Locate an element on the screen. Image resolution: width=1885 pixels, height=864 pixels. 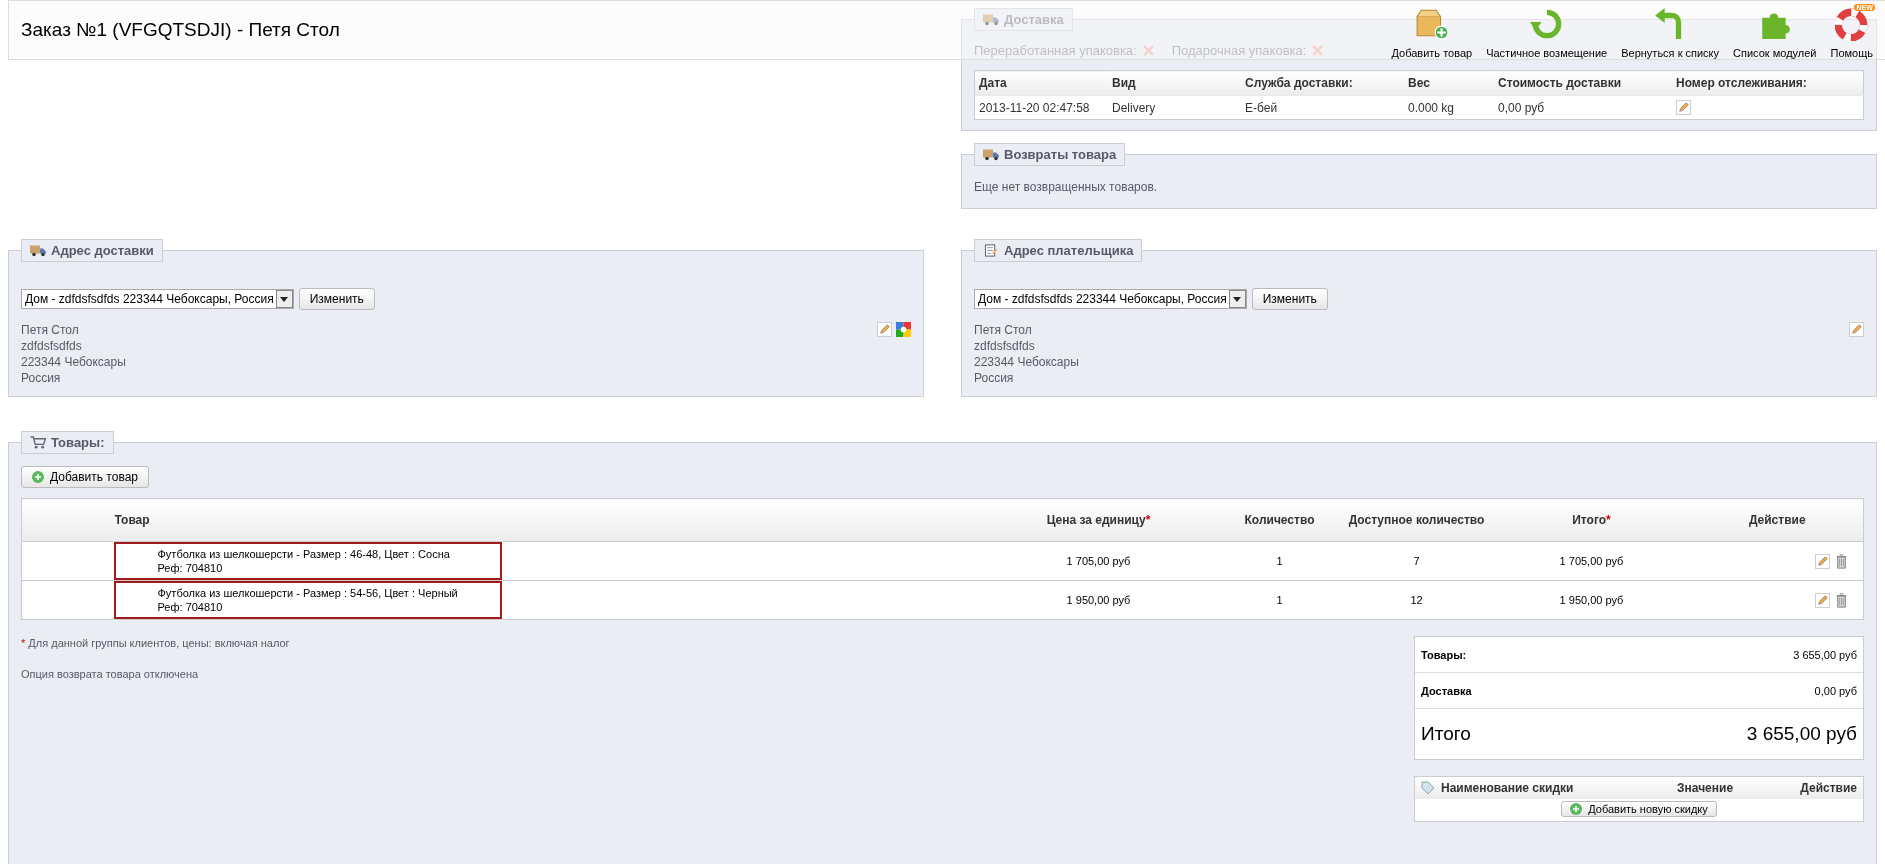
returns-message: Еще нет возвращенных товаров. is located at coordinates (1066, 187).